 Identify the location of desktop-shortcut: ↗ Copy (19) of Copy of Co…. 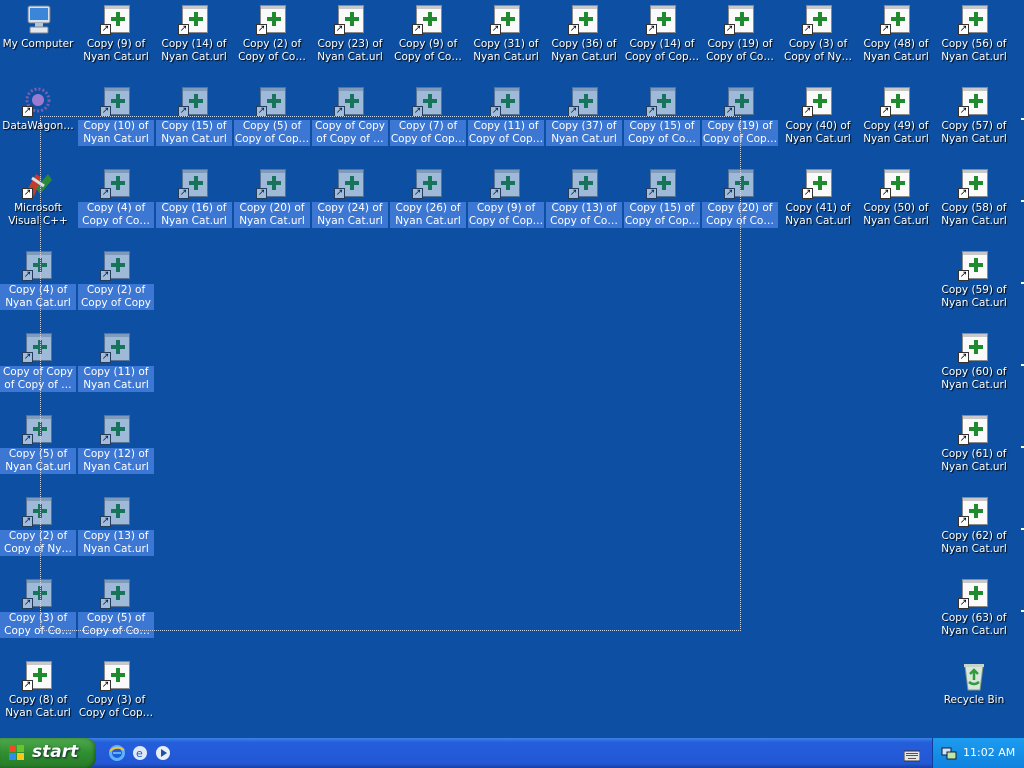
(740, 43).